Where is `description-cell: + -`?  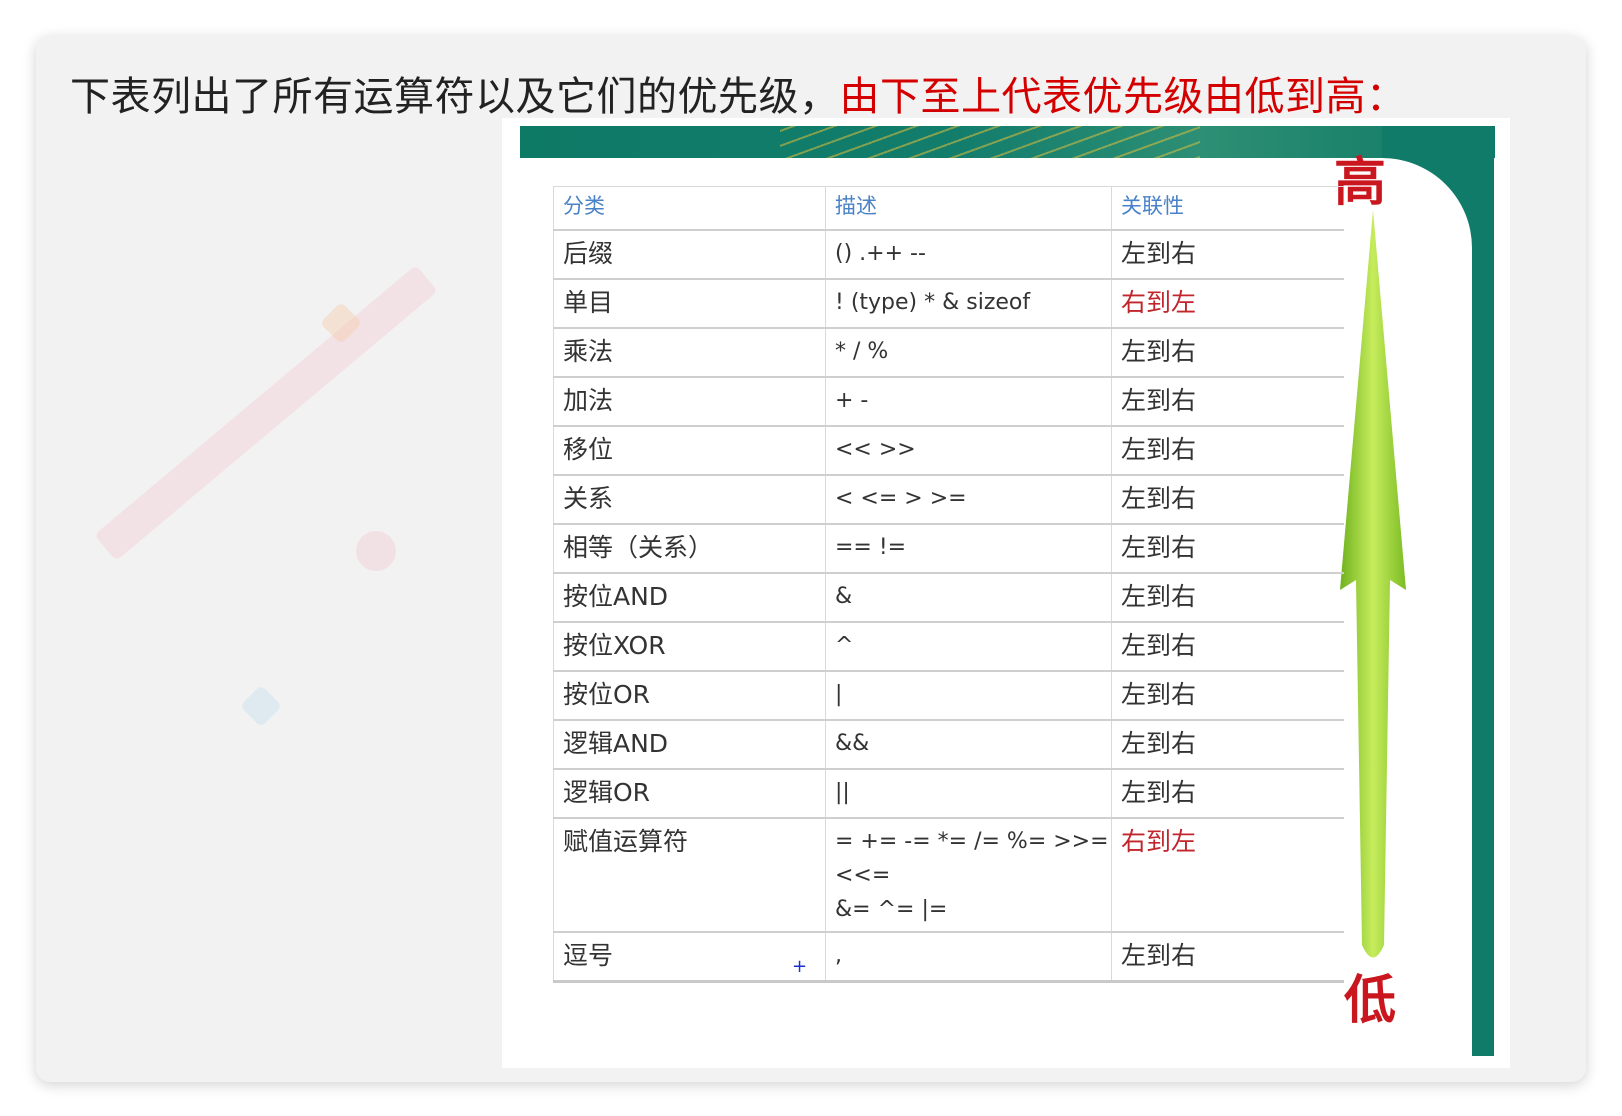 description-cell: + - is located at coordinates (968, 401).